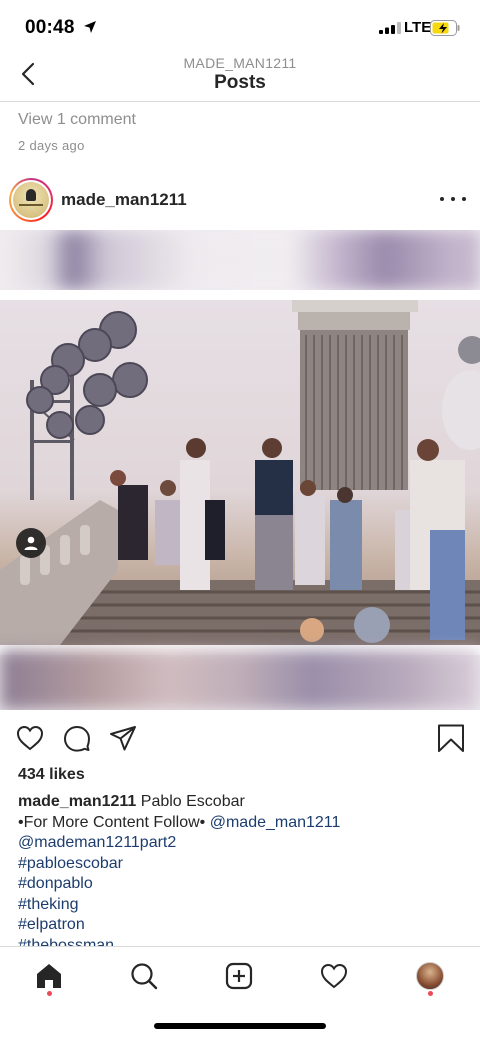 The height and width of the screenshot is (1039, 480). I want to click on avatar-frame, so click(31, 200).